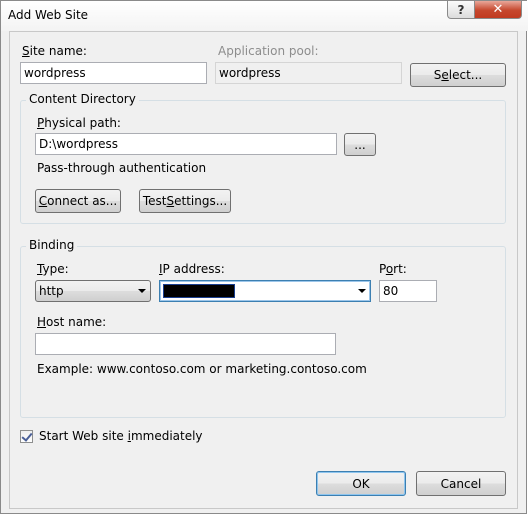 This screenshot has height=516, width=529. I want to click on redacted-ip-address, so click(199, 291).